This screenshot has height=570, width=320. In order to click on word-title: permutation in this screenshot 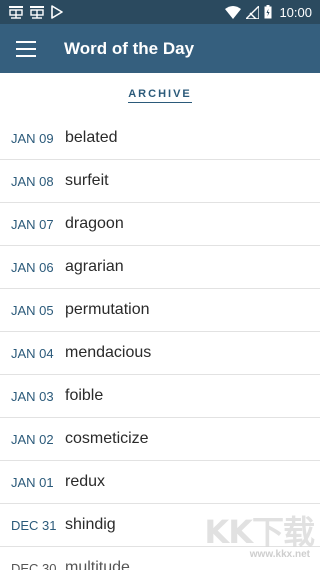, I will do `click(107, 309)`.